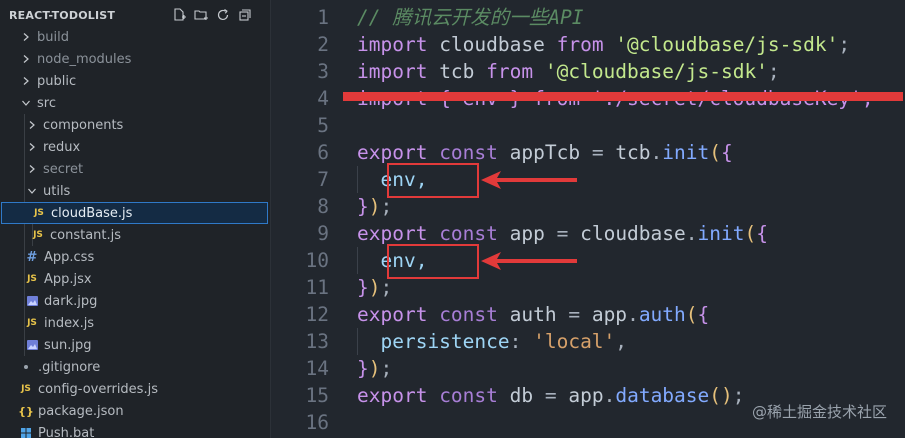  What do you see at coordinates (621, 341) in the screenshot?
I see `code-token: ,` at bounding box center [621, 341].